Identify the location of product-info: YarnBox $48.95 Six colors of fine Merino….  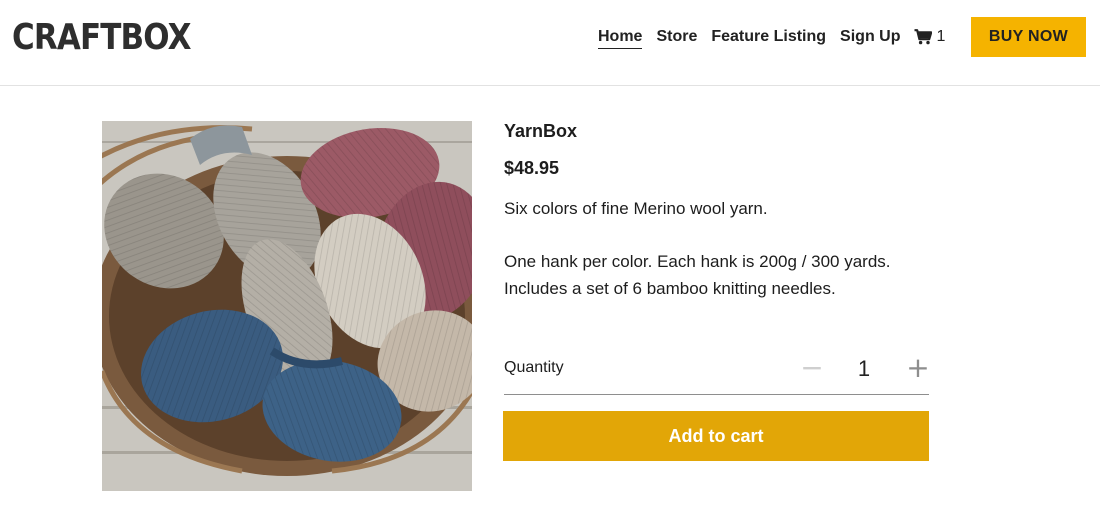
(717, 211).